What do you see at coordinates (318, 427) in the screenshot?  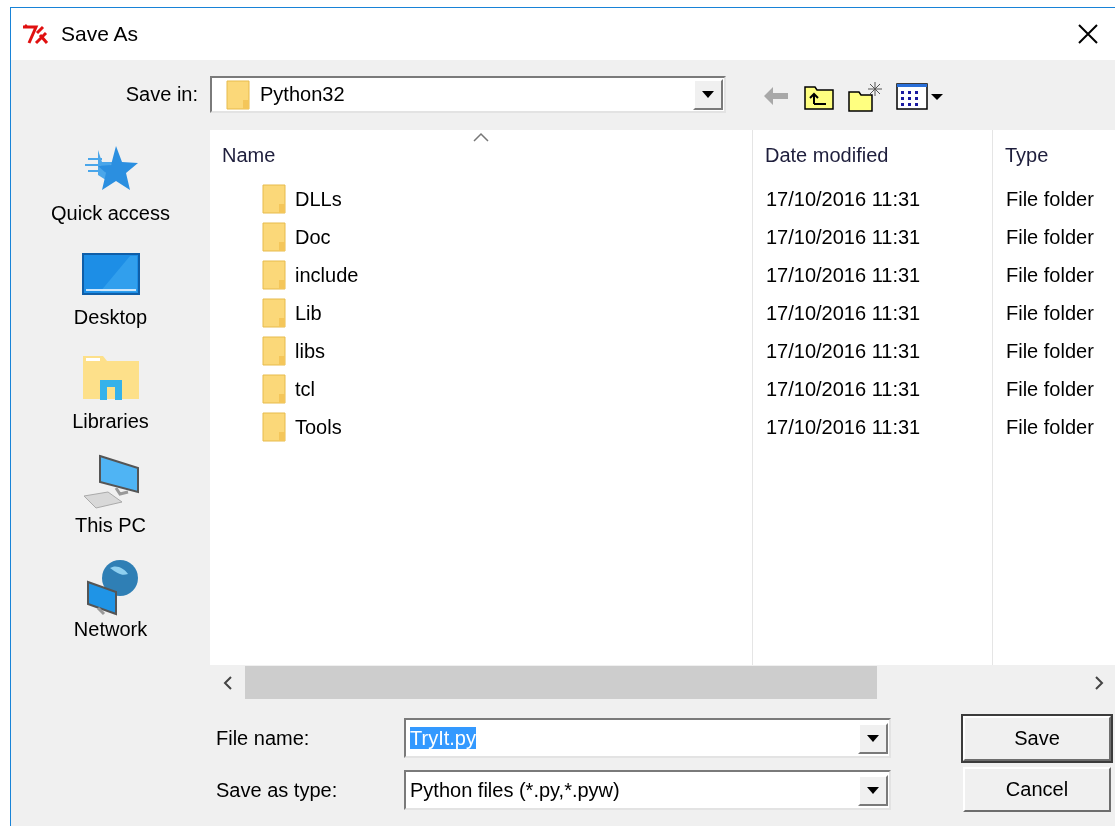 I see `file-name: Tools` at bounding box center [318, 427].